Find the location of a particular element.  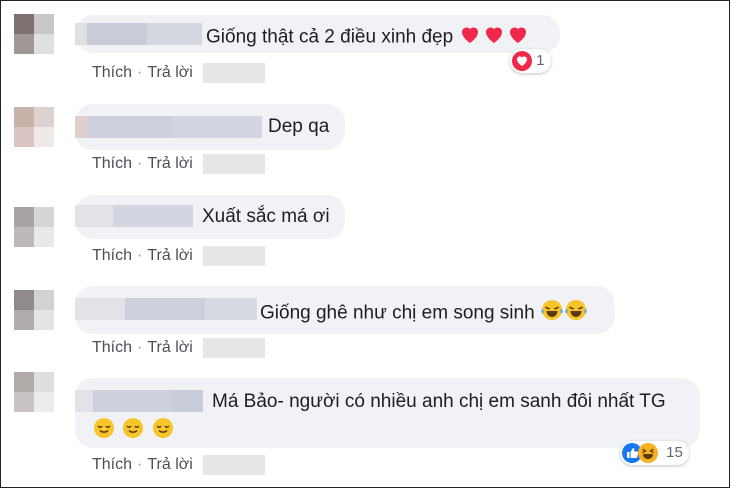

comment-text: Giống ghê như chị em song sinh is located at coordinates (424, 313).